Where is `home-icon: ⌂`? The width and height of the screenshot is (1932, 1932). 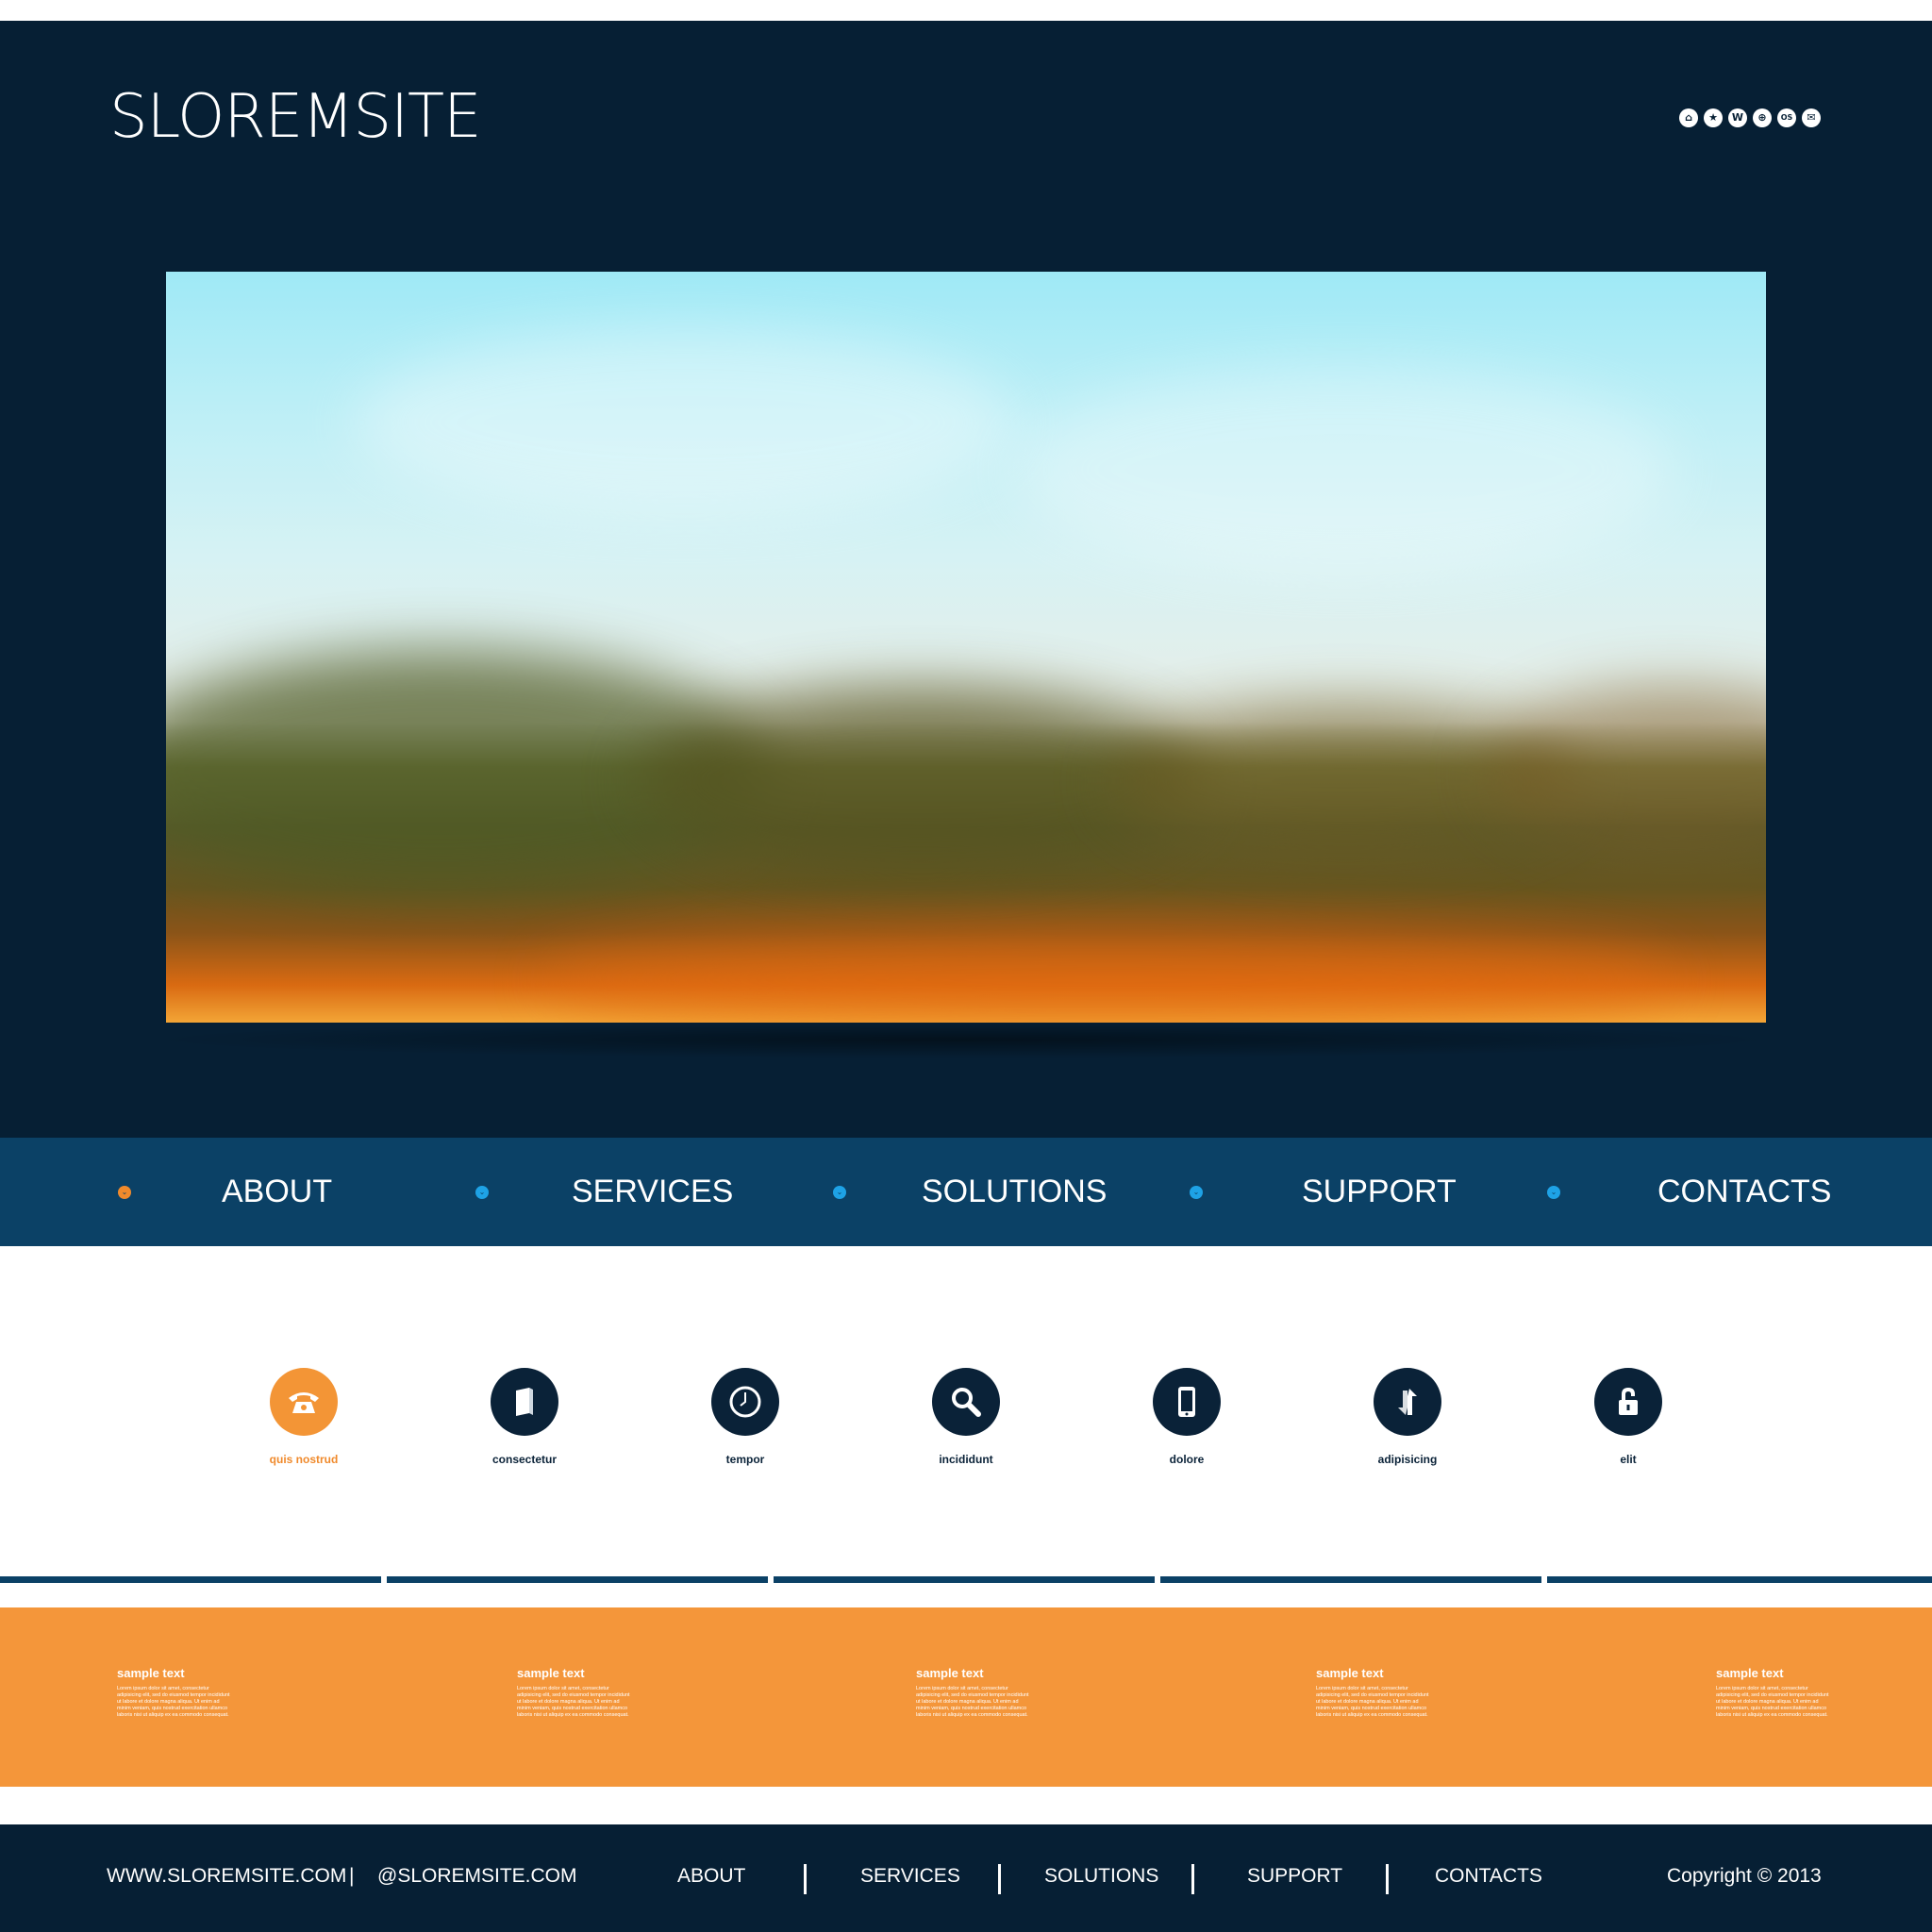 home-icon: ⌂ is located at coordinates (1689, 117).